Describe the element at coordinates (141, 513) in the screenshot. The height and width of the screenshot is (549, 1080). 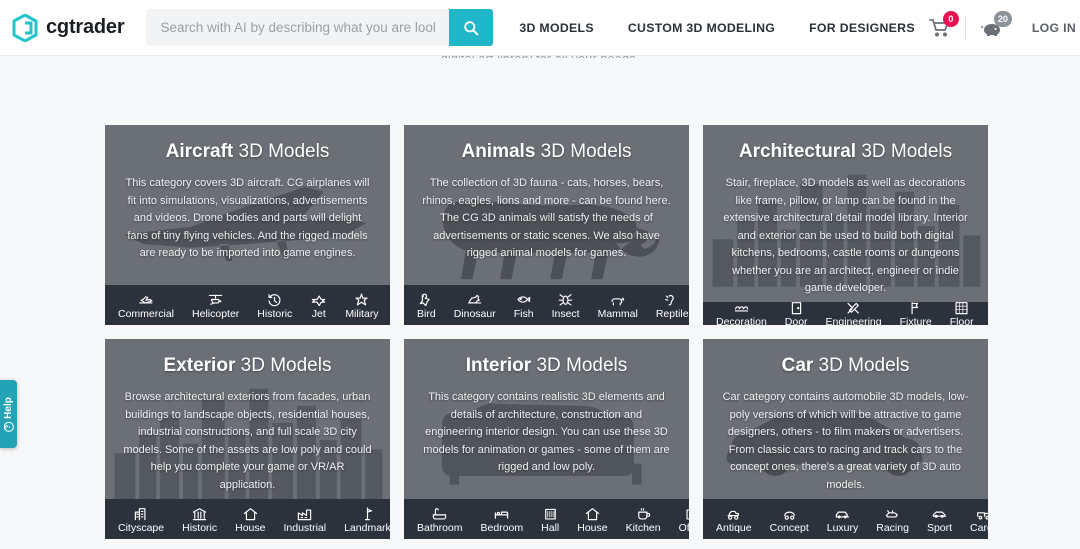
I see `cityscape-icon` at that location.